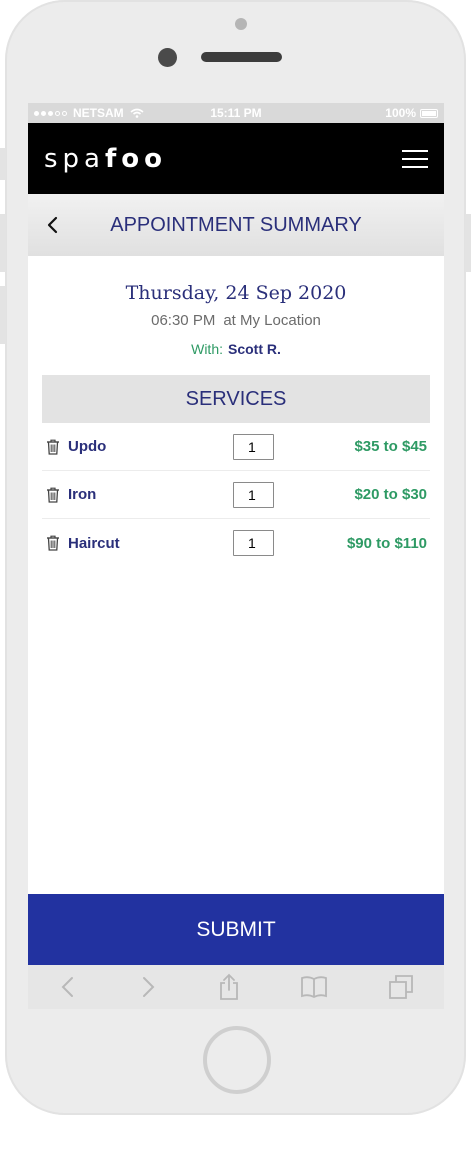 This screenshot has height=1157, width=471. What do you see at coordinates (74, 158) in the screenshot?
I see `logo-text-light: spa` at bounding box center [74, 158].